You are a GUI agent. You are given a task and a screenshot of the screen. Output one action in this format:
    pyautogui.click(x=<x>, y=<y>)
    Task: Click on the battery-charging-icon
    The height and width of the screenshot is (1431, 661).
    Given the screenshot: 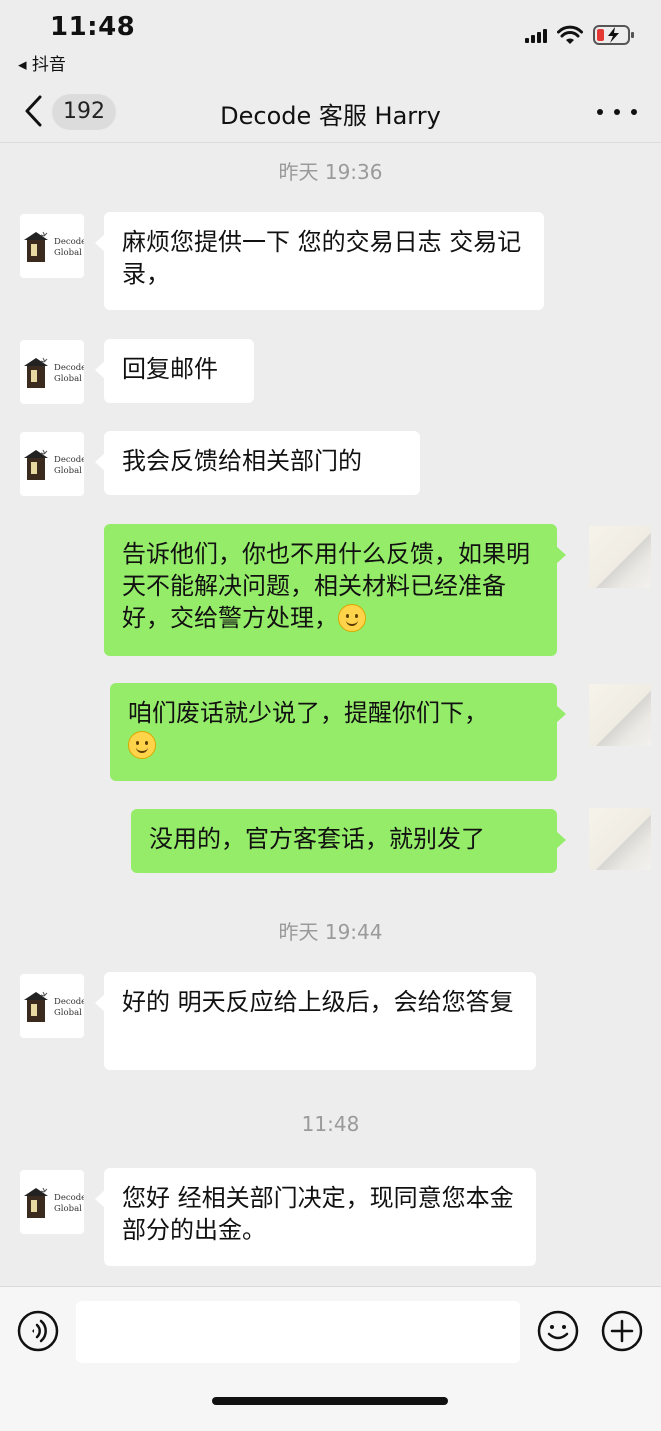 What is the action you would take?
    pyautogui.click(x=614, y=35)
    